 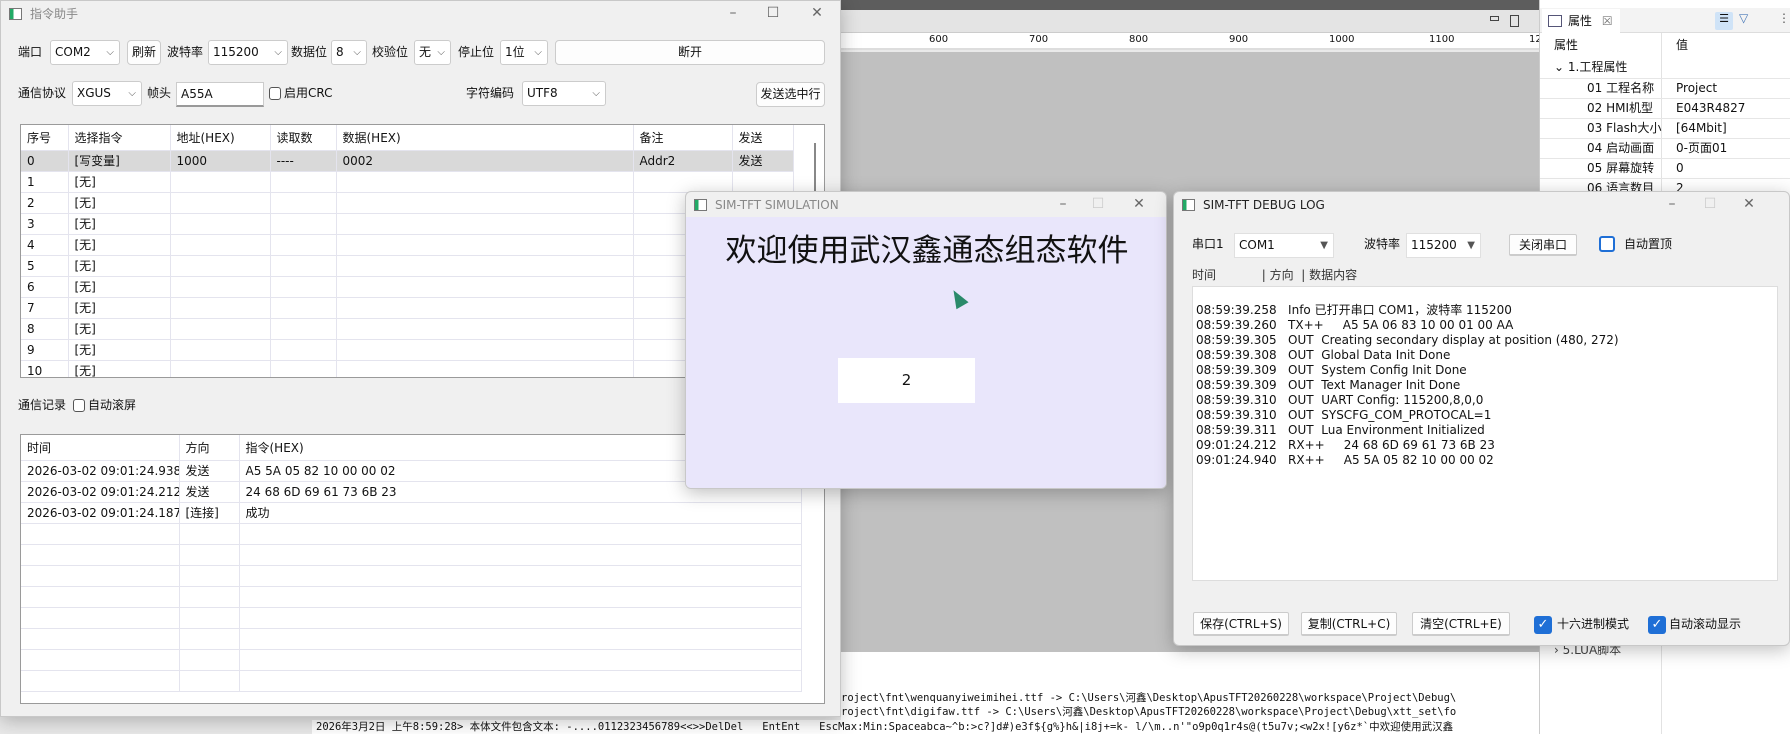 I want to click on table-cell: 发送, so click(x=763, y=161).